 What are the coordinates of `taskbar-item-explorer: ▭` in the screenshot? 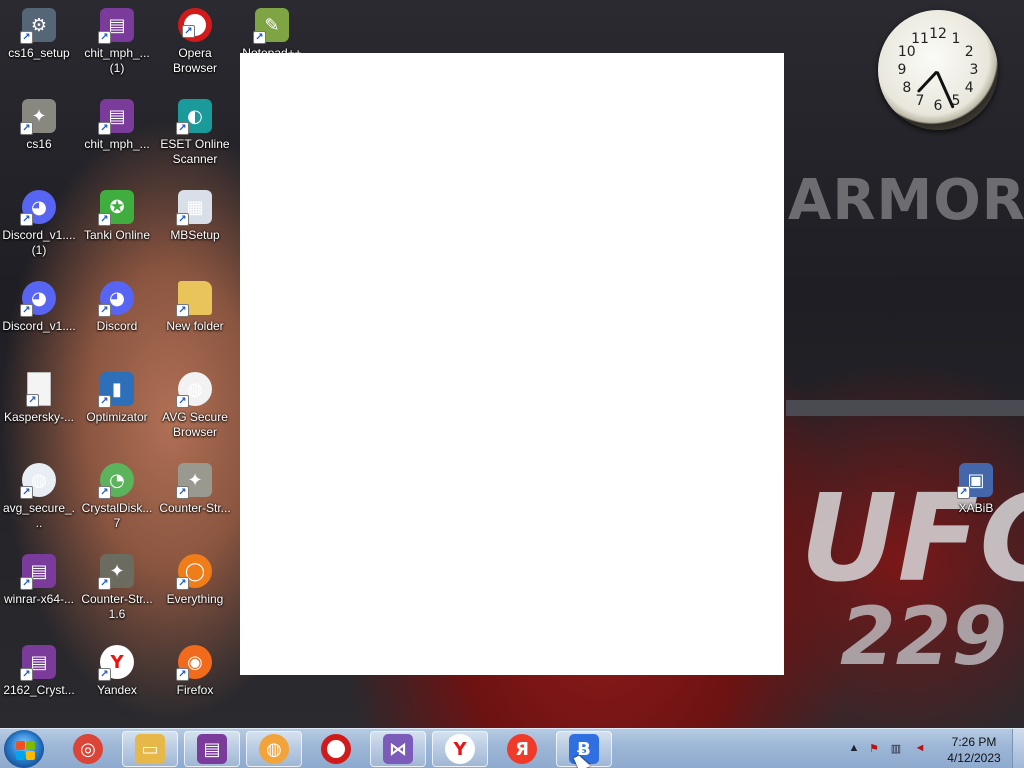 It's located at (150, 749).